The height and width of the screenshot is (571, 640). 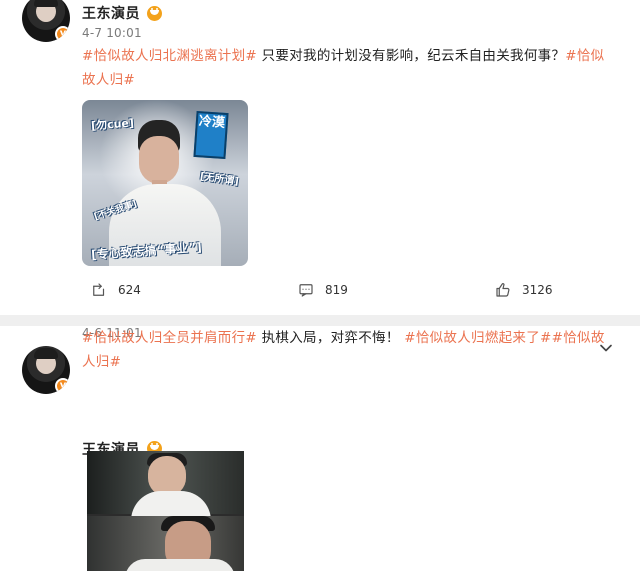 I want to click on drama-stills-image, so click(x=165, y=511).